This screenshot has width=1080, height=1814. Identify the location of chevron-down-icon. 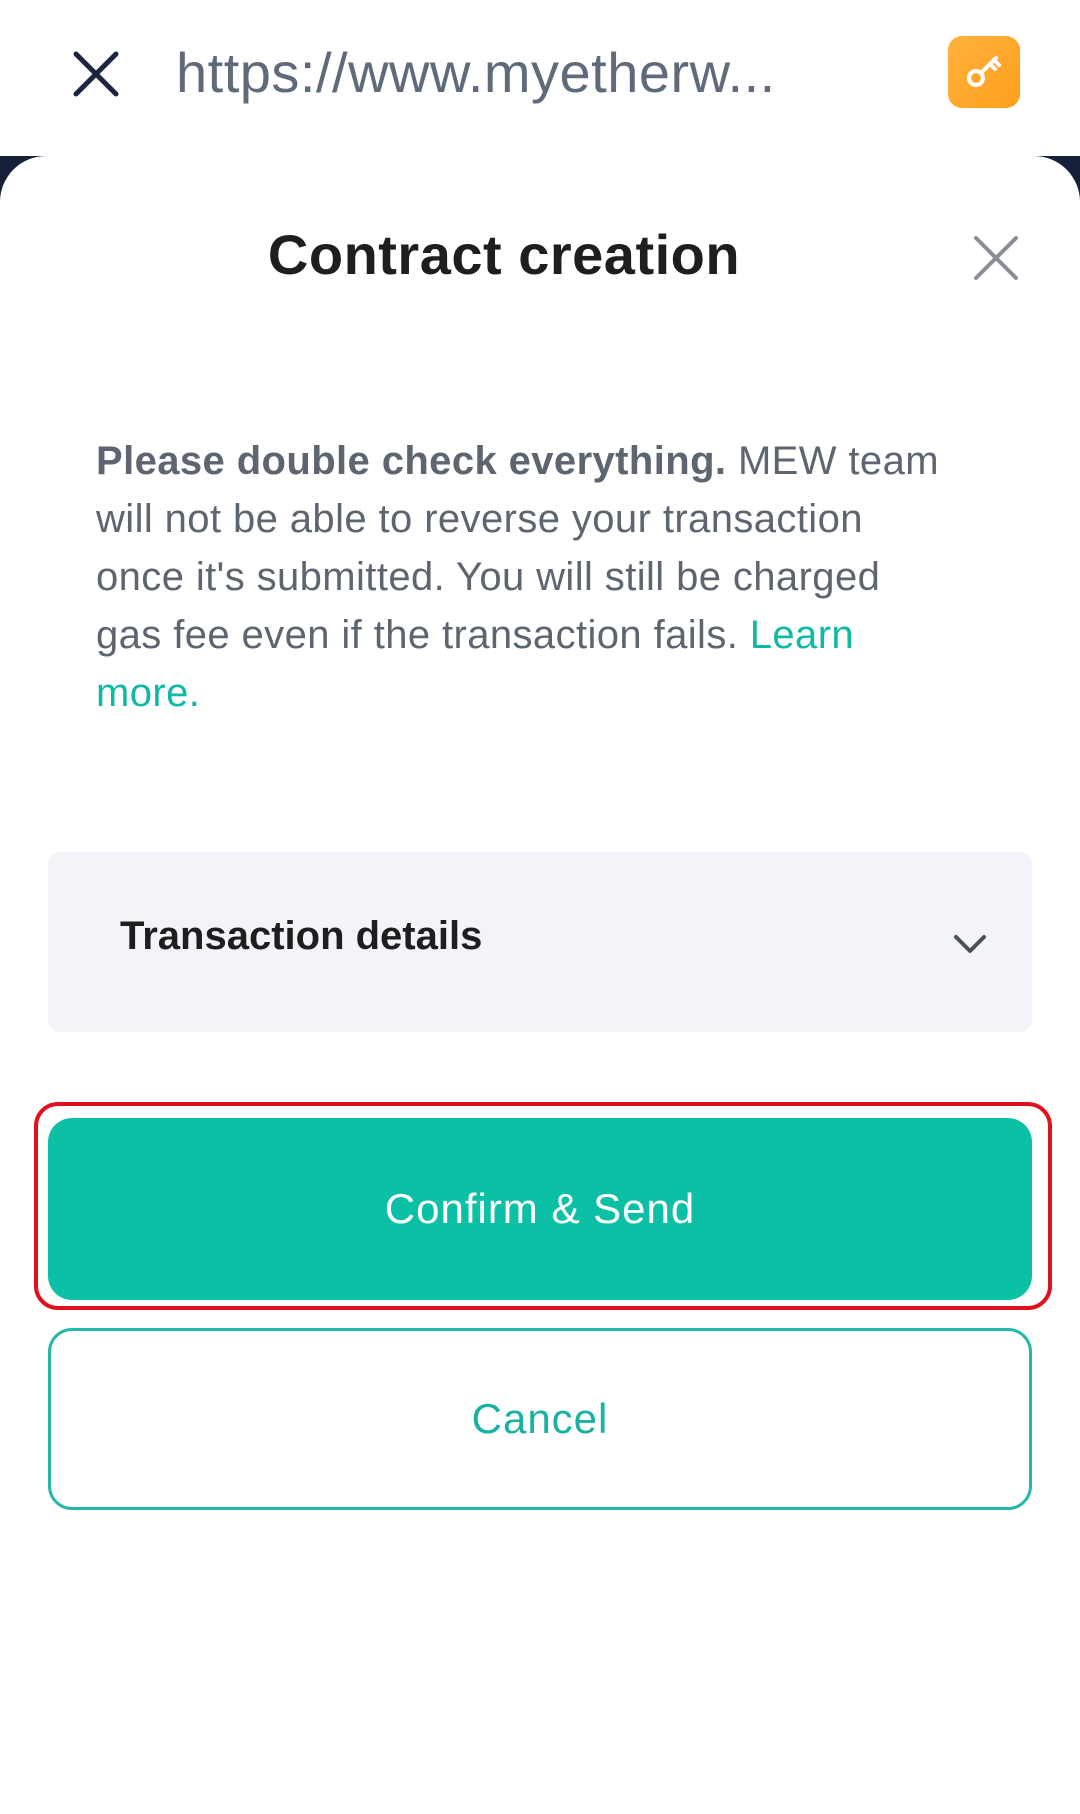
(970, 944).